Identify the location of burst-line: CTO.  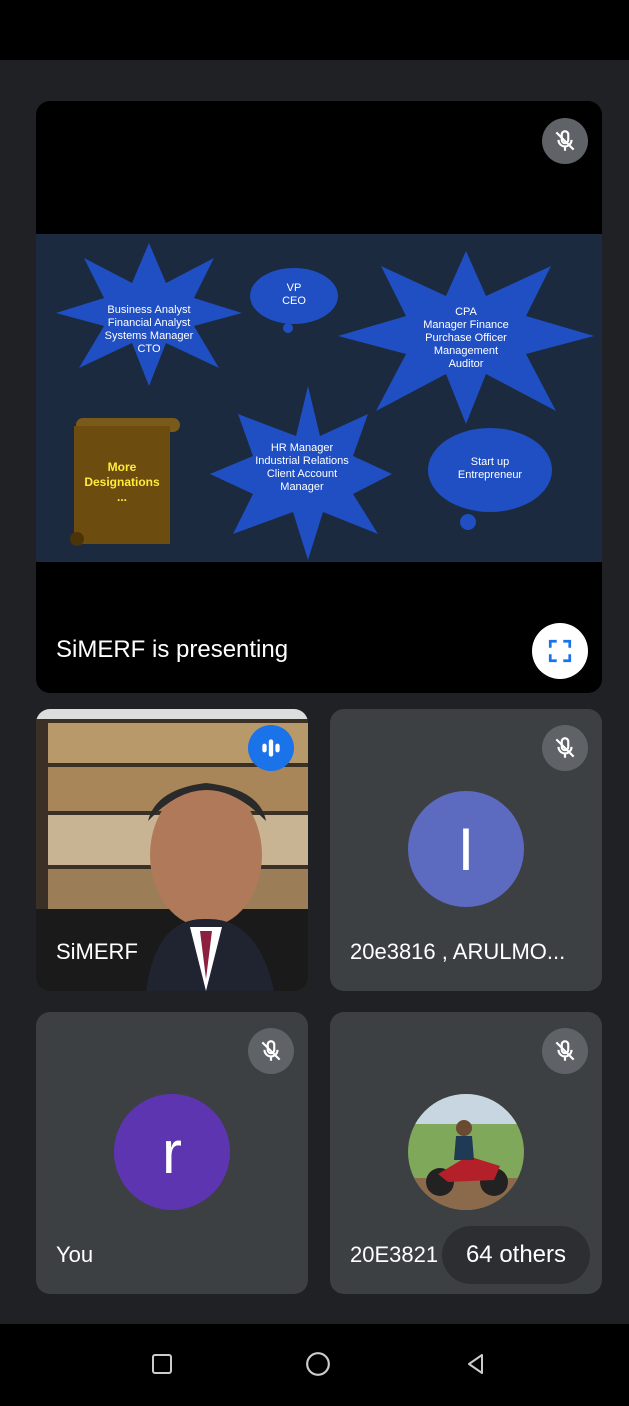
(149, 349).